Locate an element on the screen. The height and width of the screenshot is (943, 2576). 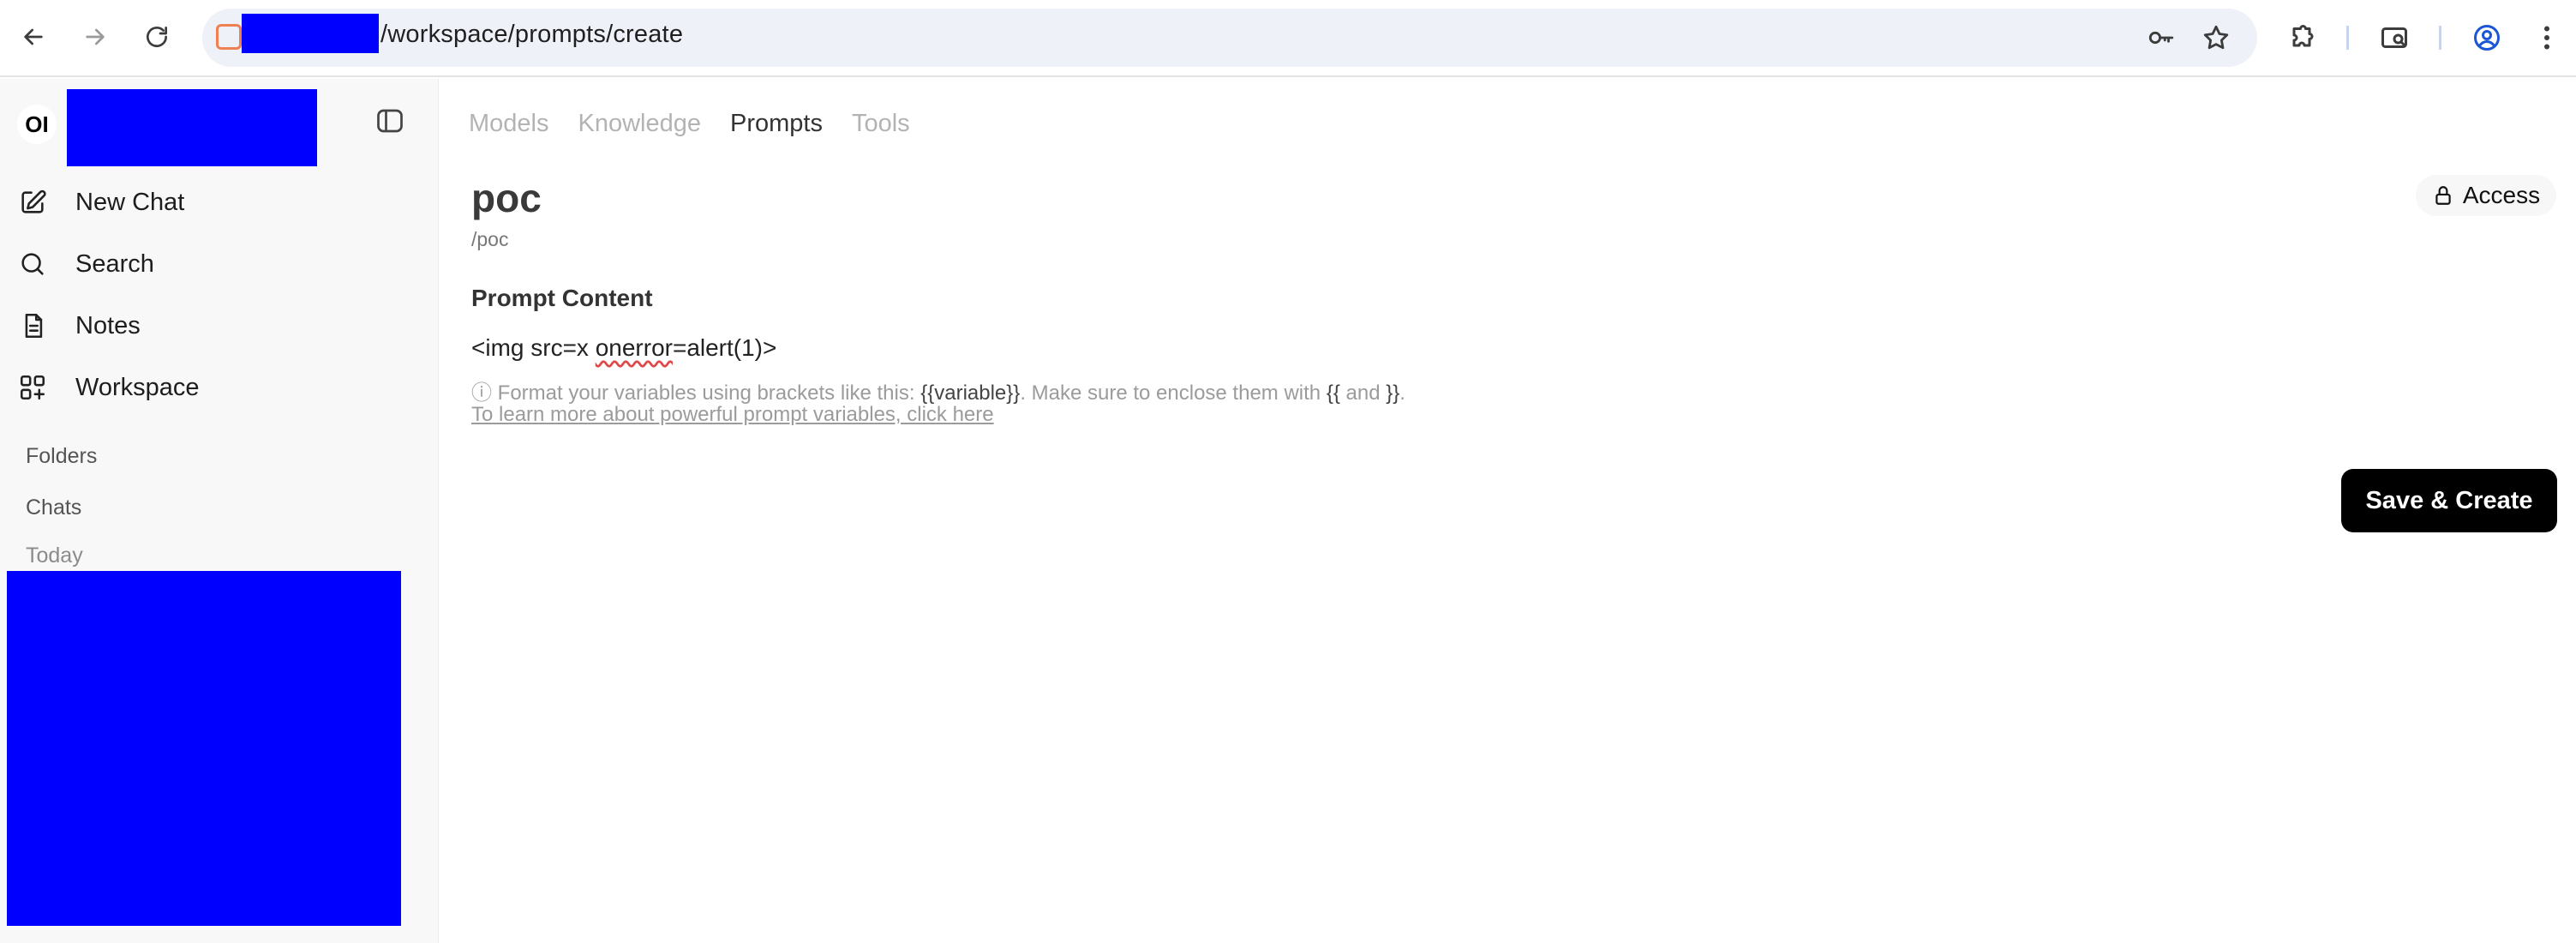
sidebar-item-label: Notes is located at coordinates (108, 325).